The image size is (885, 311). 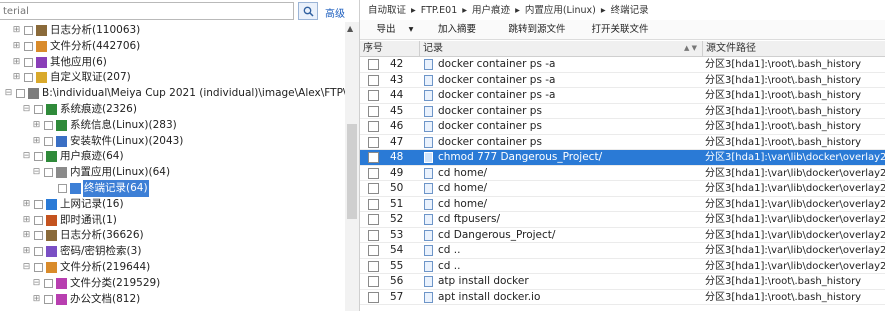 I want to click on tree-node: ⊞ 日志分析(110063), so click(x=76, y=30).